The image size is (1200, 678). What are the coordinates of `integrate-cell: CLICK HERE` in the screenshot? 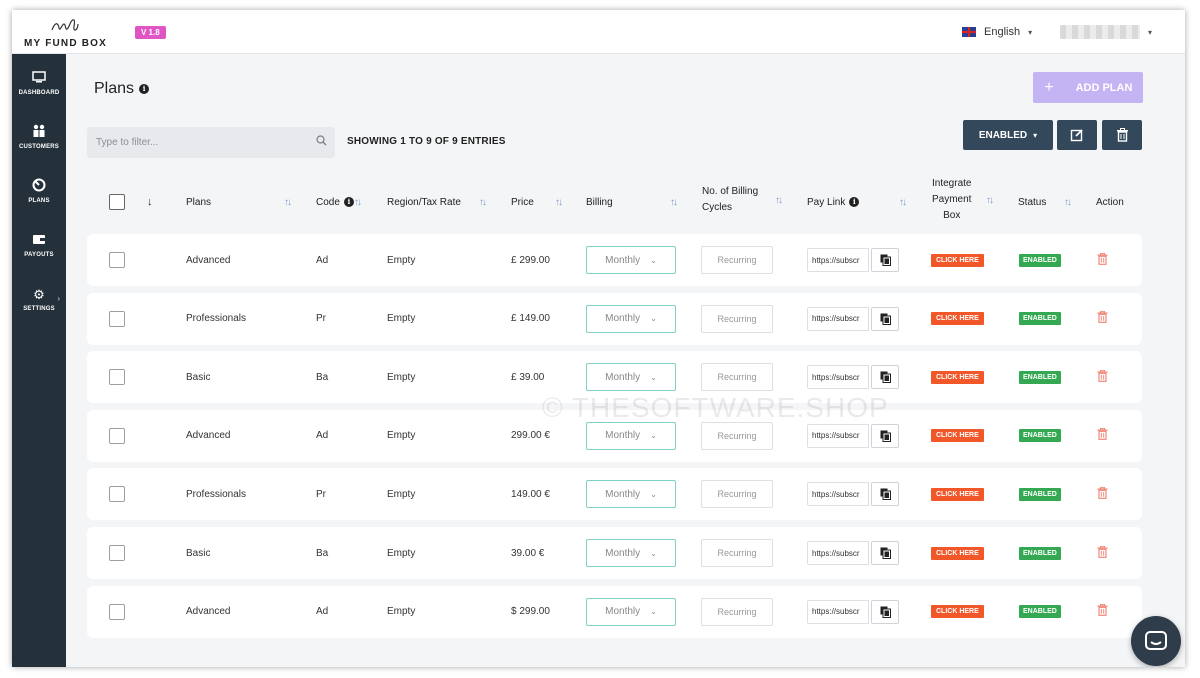 It's located at (957, 260).